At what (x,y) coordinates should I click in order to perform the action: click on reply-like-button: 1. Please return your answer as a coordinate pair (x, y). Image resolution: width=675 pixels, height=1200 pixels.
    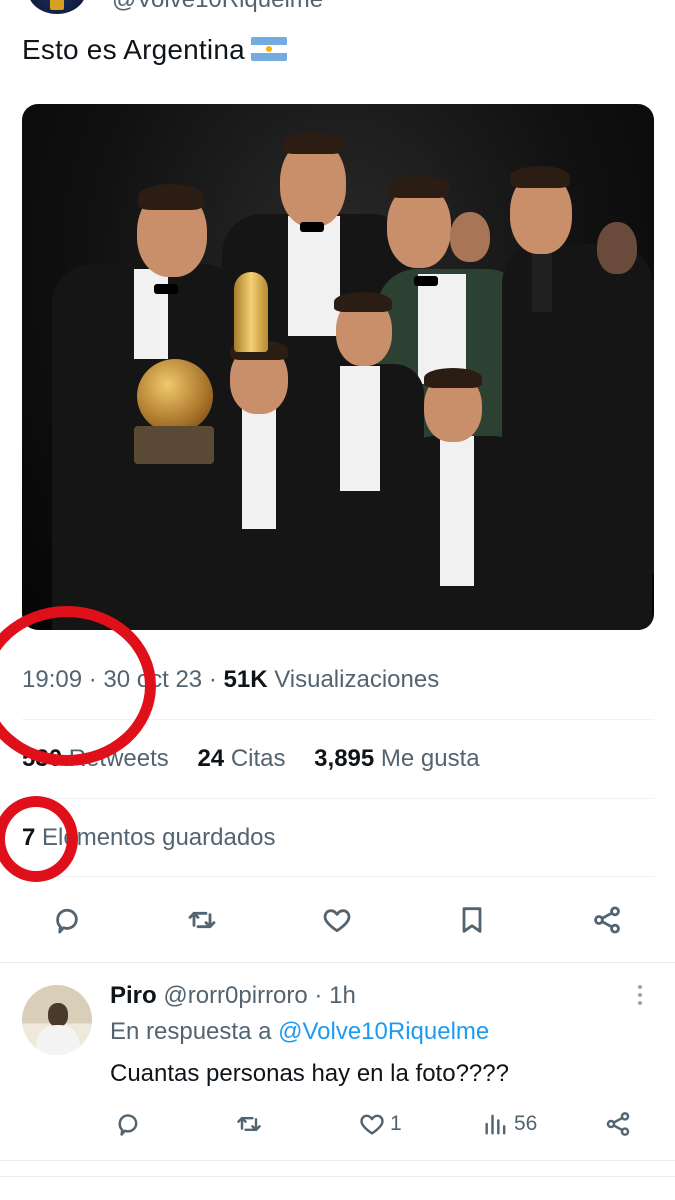
    Looking at the image, I should click on (380, 1124).